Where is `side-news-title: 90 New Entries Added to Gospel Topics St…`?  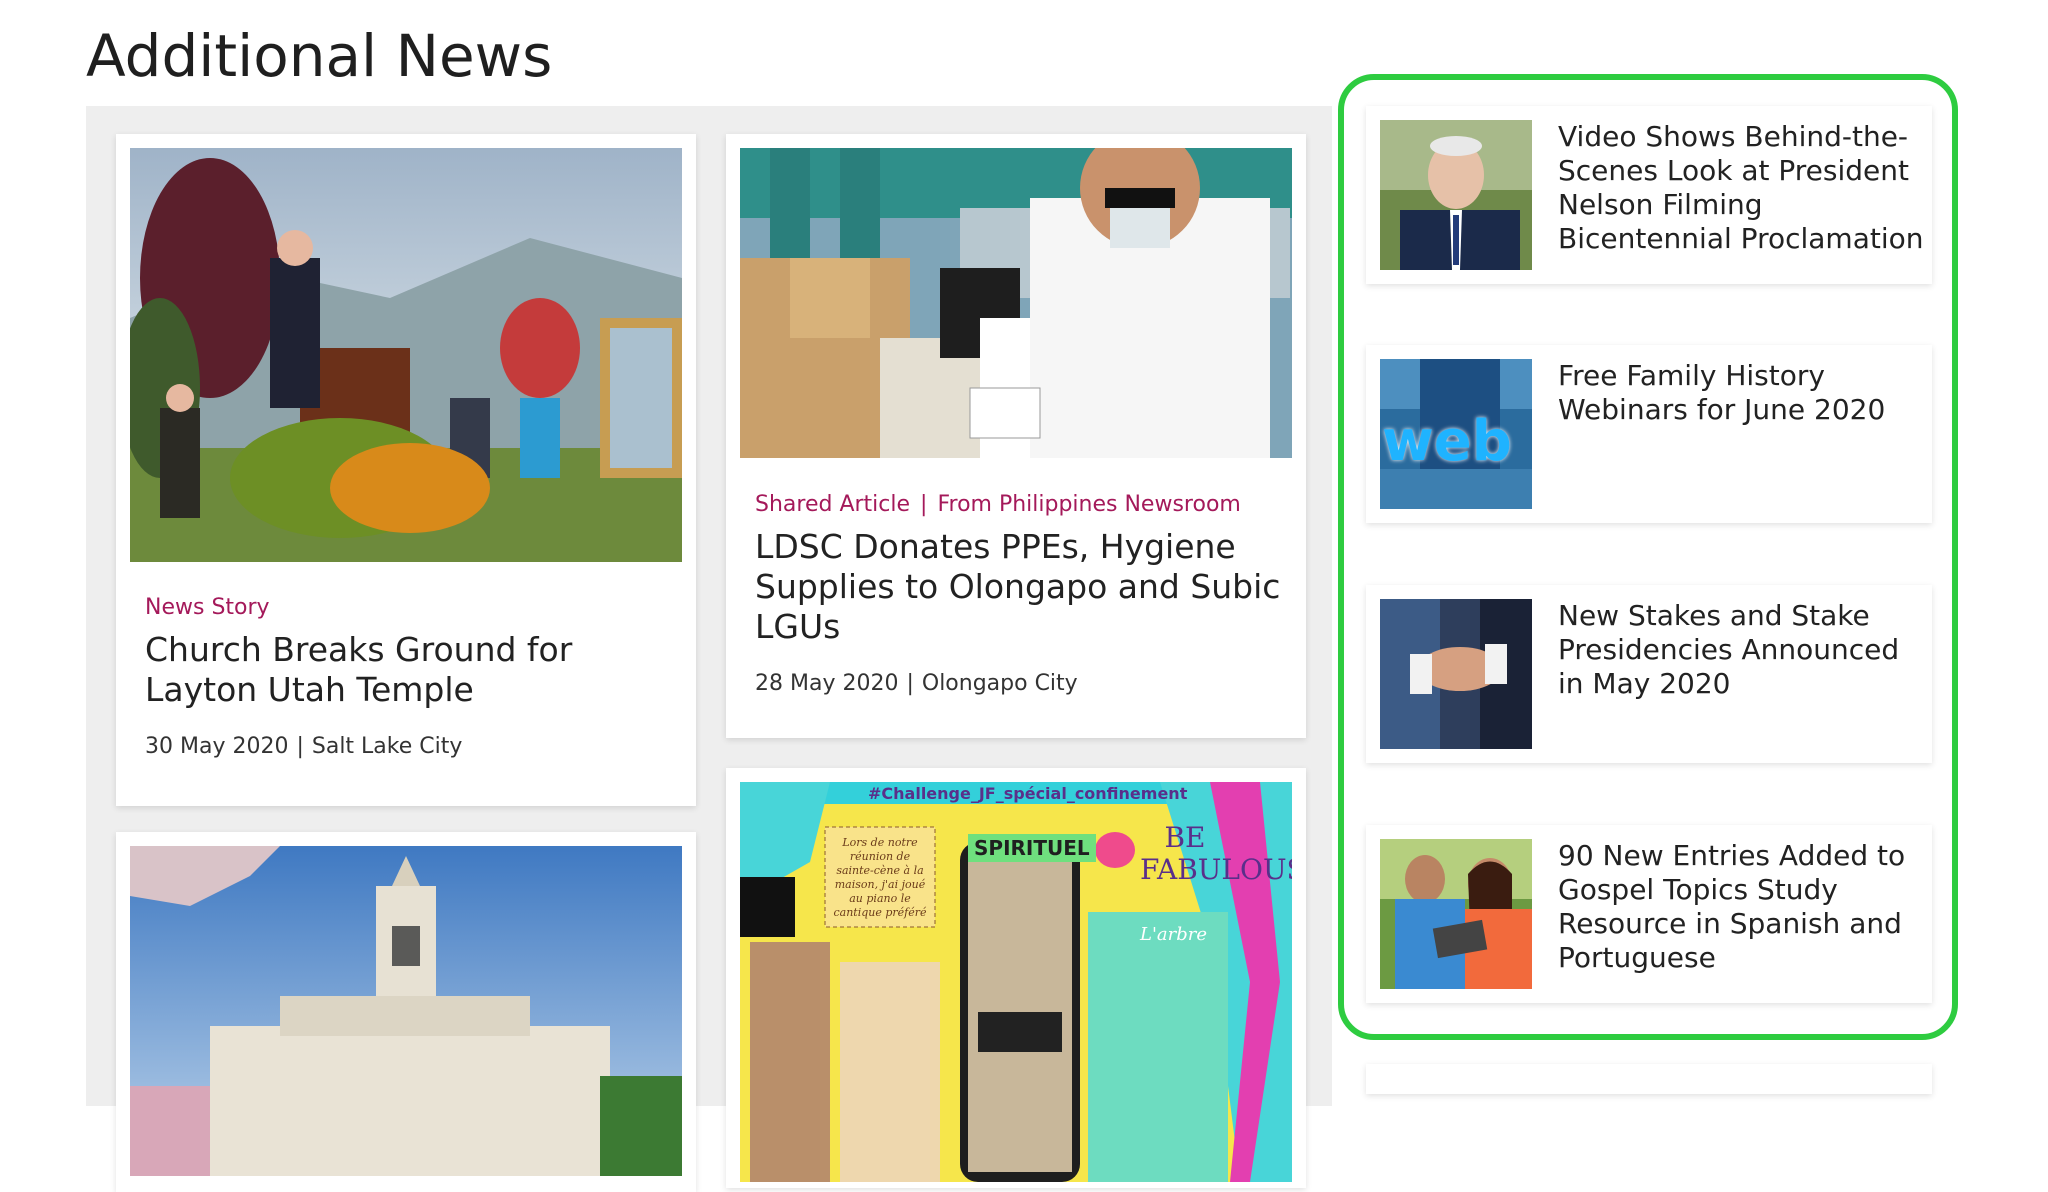 side-news-title: 90 New Entries Added to Gospel Topics St… is located at coordinates (1742, 907).